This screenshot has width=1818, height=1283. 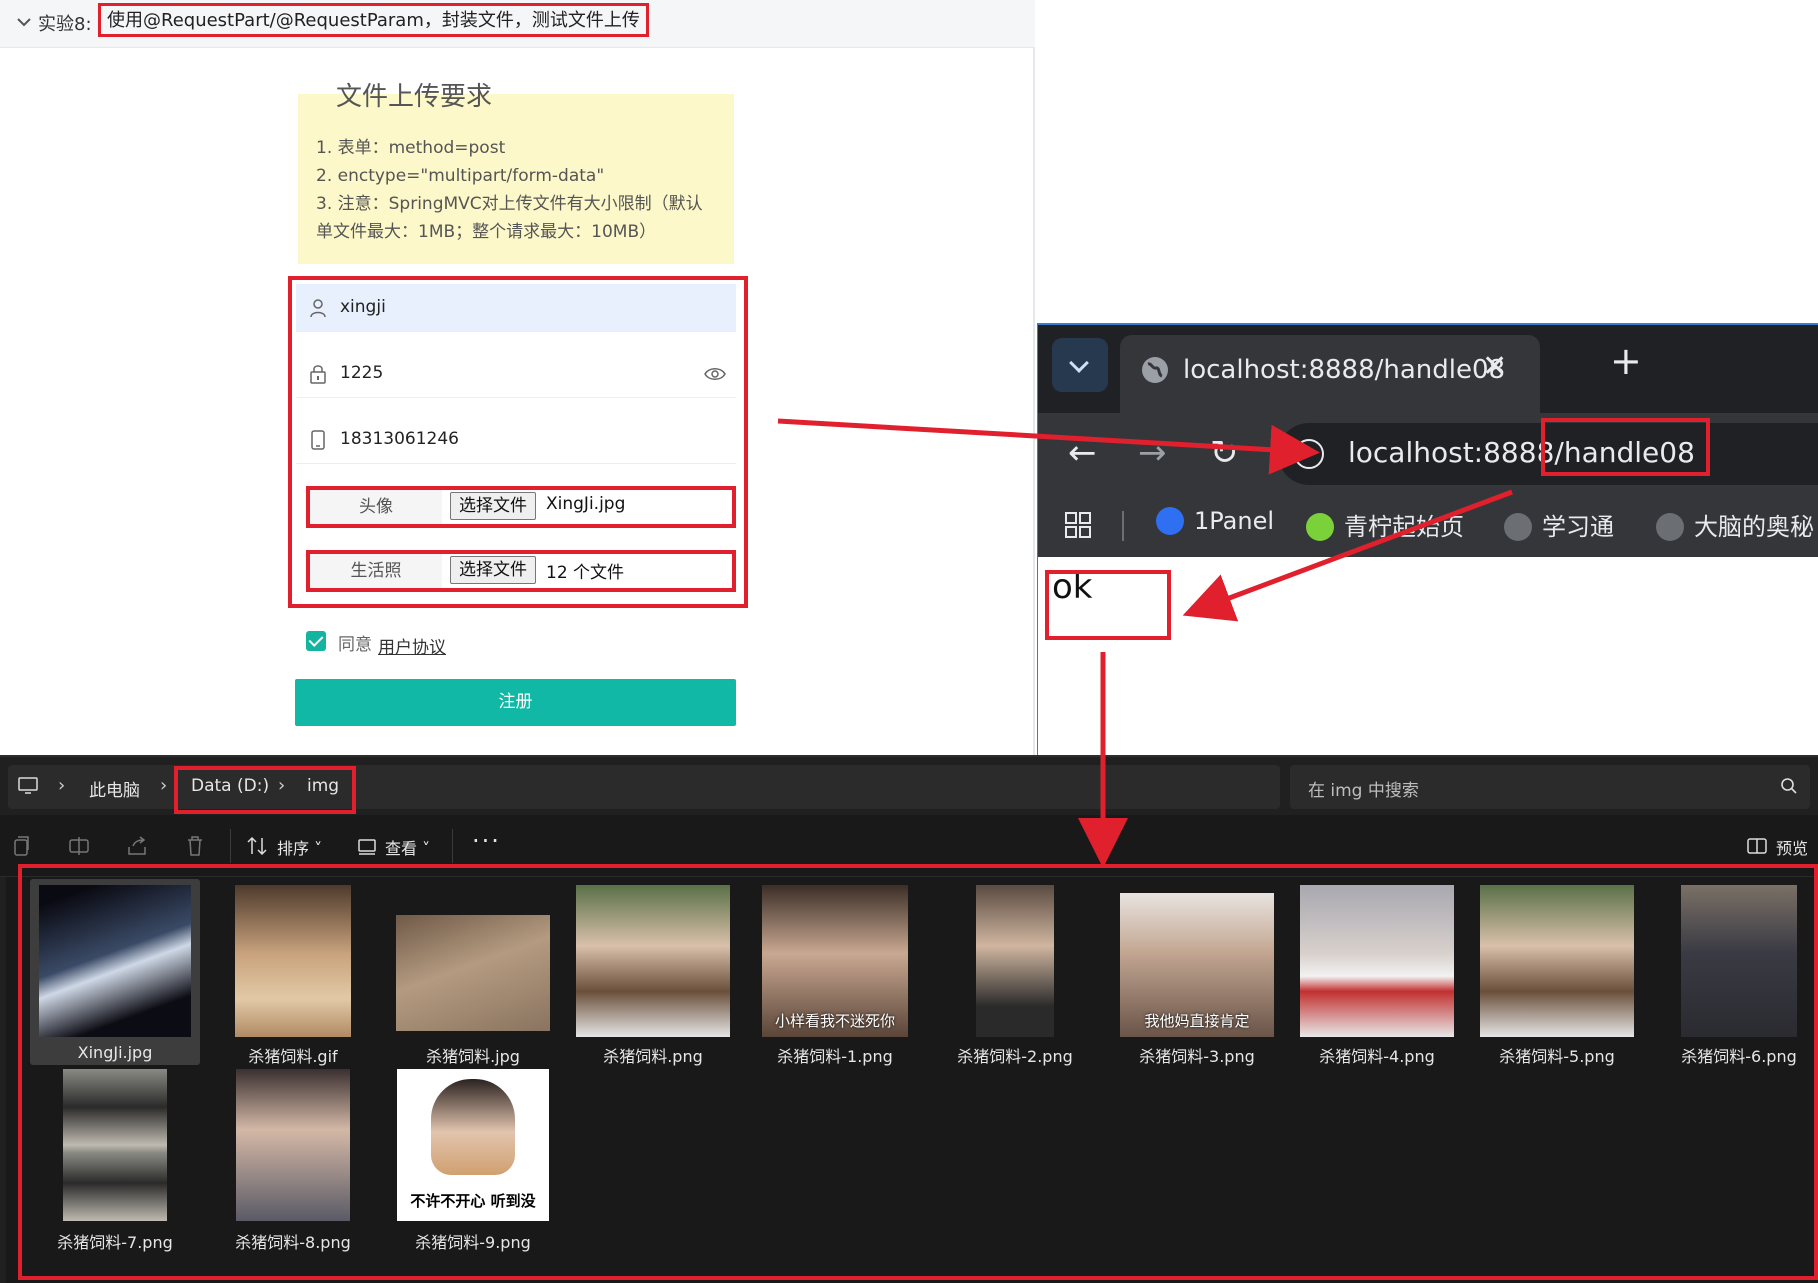 I want to click on browser-tab: localhost:8888/handle08 ✕, so click(x=1330, y=374).